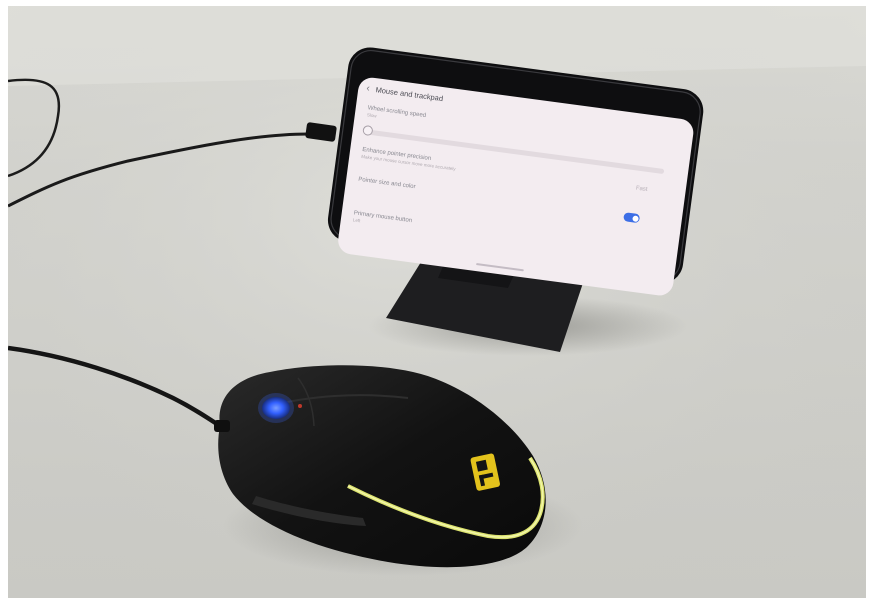 The image size is (870, 606). What do you see at coordinates (409, 94) in the screenshot?
I see `screen-title: Mouse and trackpad` at bounding box center [409, 94].